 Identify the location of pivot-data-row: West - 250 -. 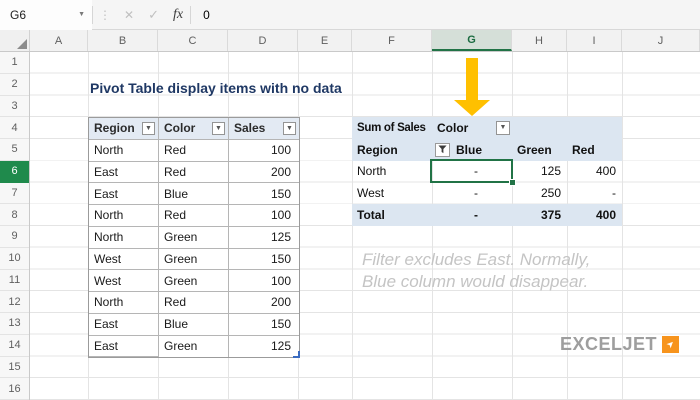
(487, 193).